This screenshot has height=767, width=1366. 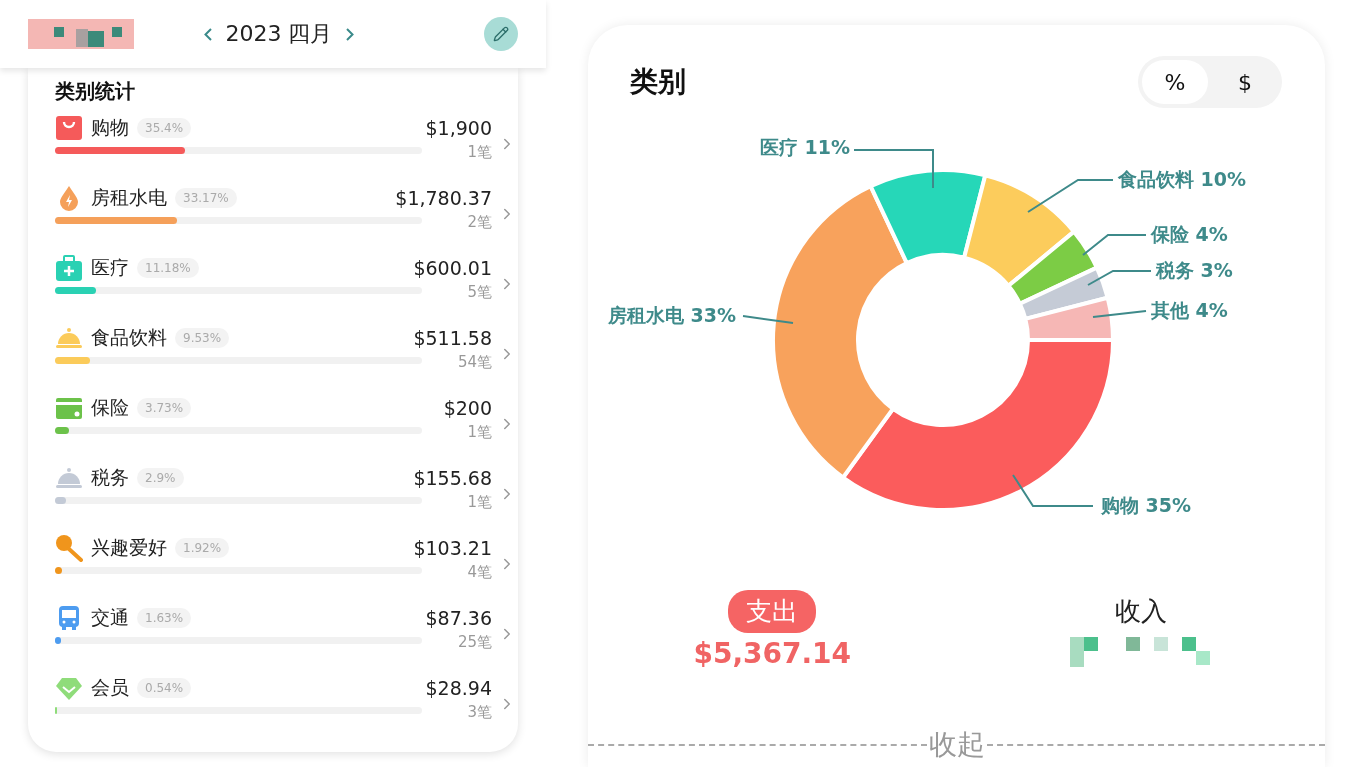 I want to click on next-month-button, so click(x=350, y=34).